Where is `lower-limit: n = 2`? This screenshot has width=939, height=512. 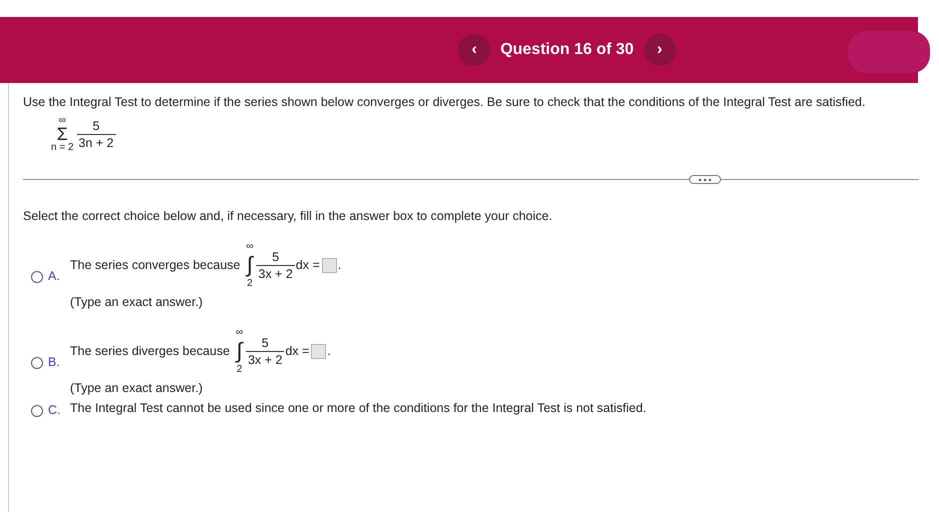
lower-limit: n = 2 is located at coordinates (62, 147).